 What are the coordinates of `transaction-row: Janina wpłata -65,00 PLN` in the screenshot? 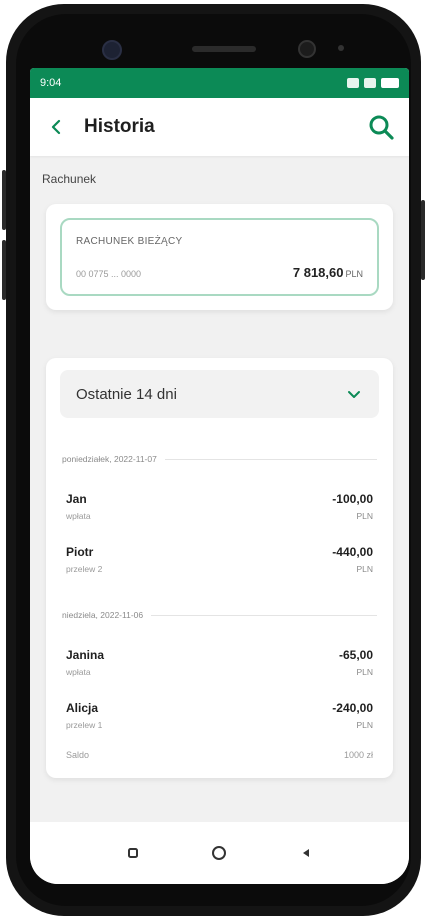 It's located at (219, 666).